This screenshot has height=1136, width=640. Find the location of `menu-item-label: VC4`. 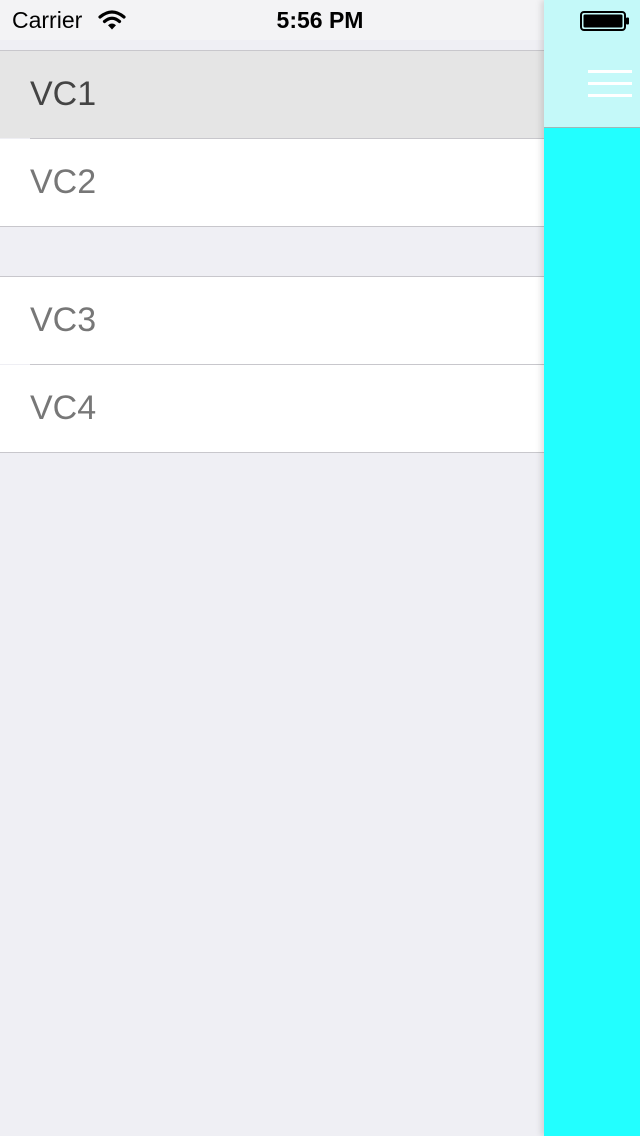

menu-item-label: VC4 is located at coordinates (63, 408).